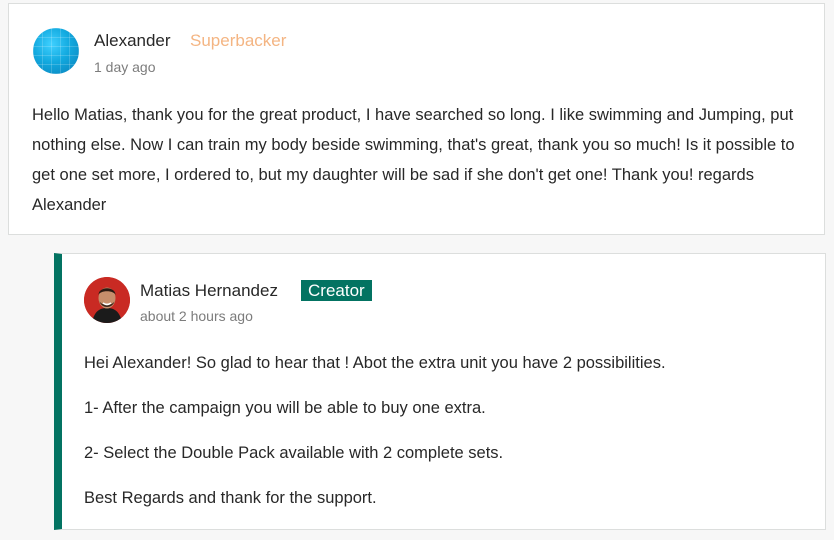 The image size is (834, 540). What do you see at coordinates (125, 67) in the screenshot?
I see `comment-timestamp: 1 day ago` at bounding box center [125, 67].